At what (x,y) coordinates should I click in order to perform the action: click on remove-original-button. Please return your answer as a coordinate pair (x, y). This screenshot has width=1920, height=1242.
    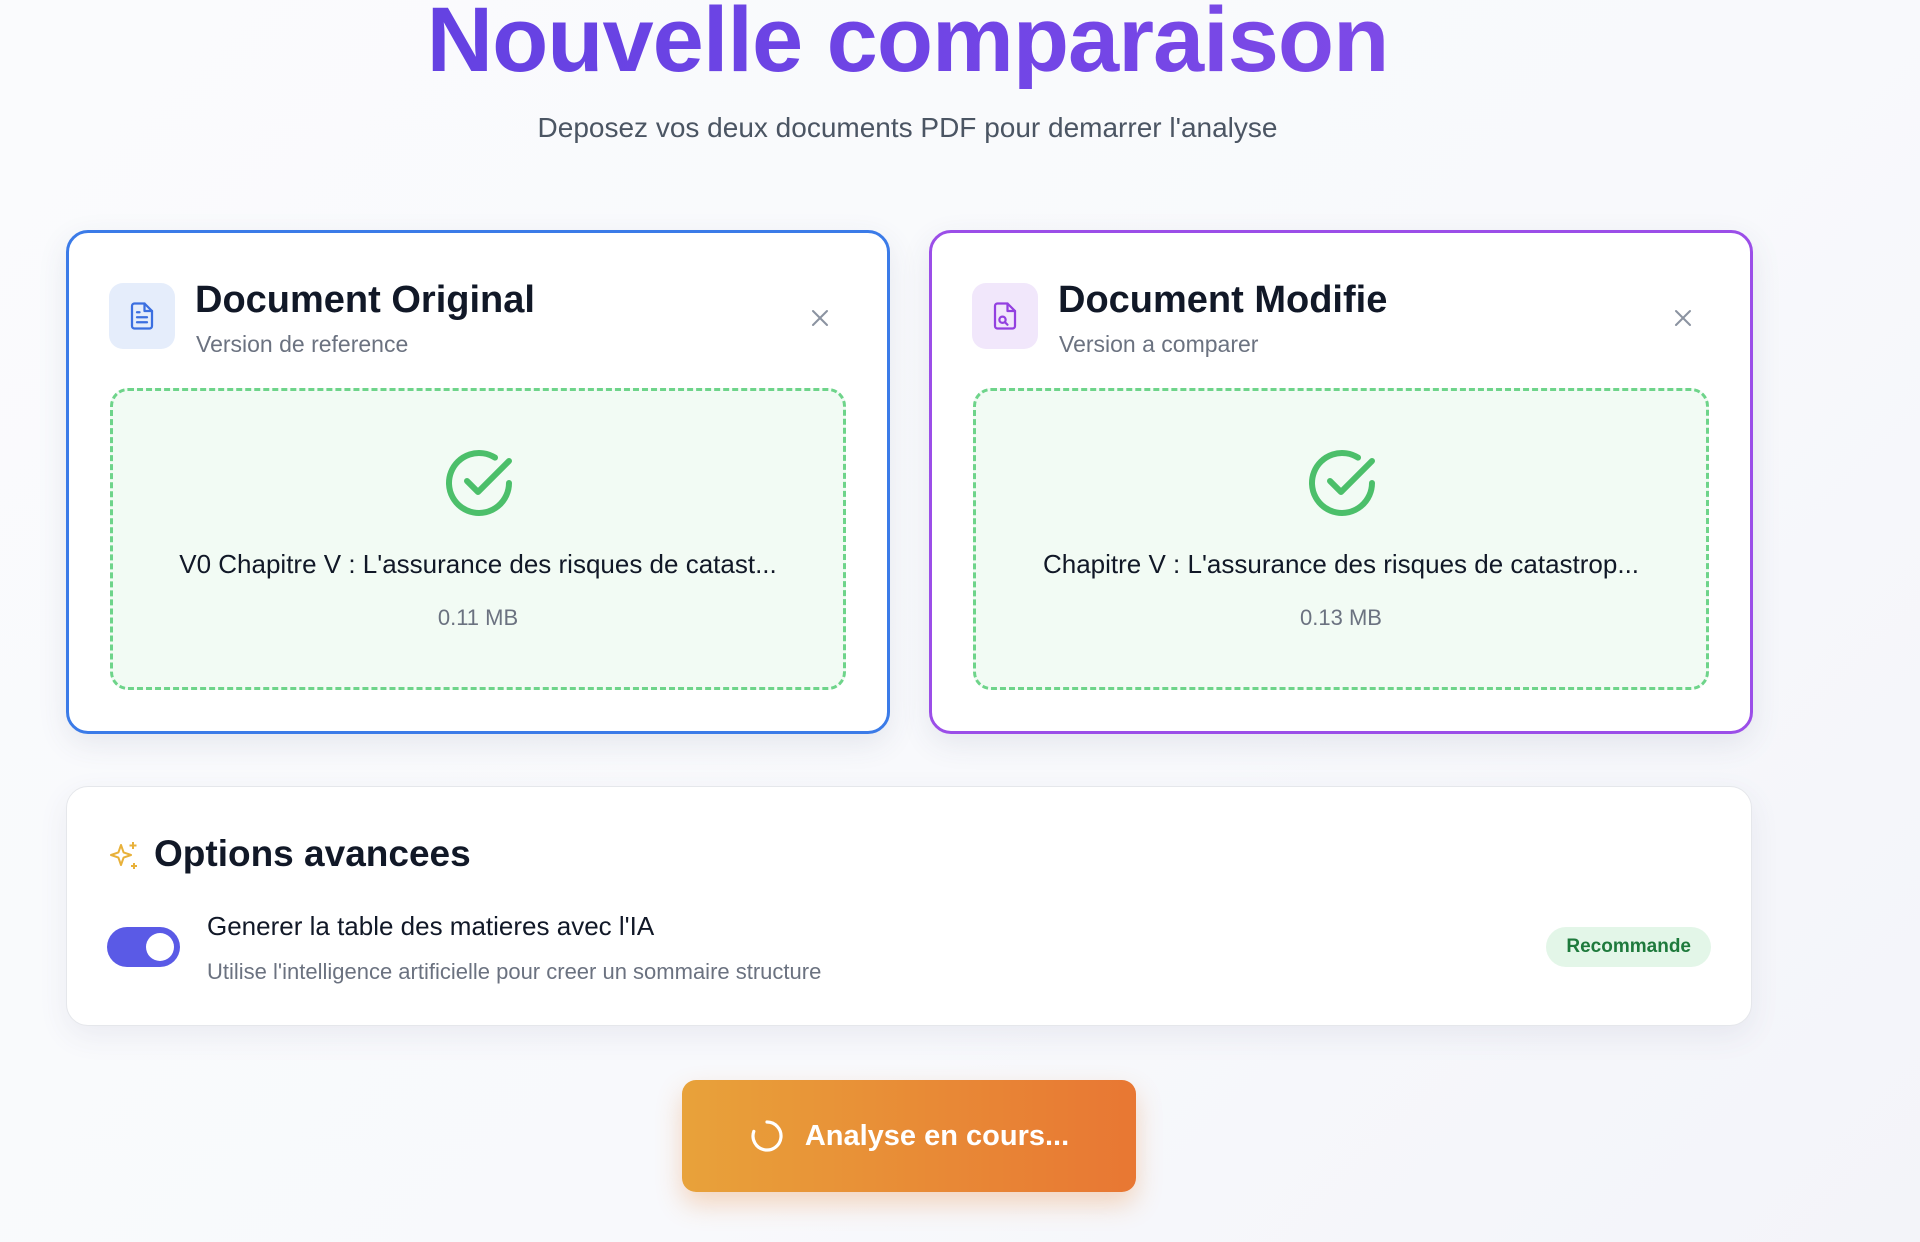
    Looking at the image, I should click on (820, 318).